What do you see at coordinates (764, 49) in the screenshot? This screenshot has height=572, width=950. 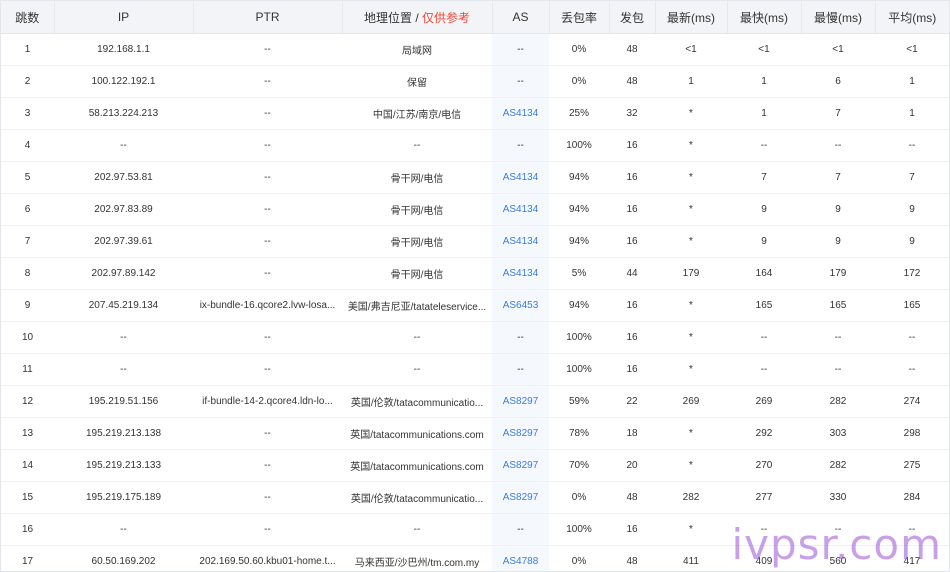 I see `best-cell: <1` at bounding box center [764, 49].